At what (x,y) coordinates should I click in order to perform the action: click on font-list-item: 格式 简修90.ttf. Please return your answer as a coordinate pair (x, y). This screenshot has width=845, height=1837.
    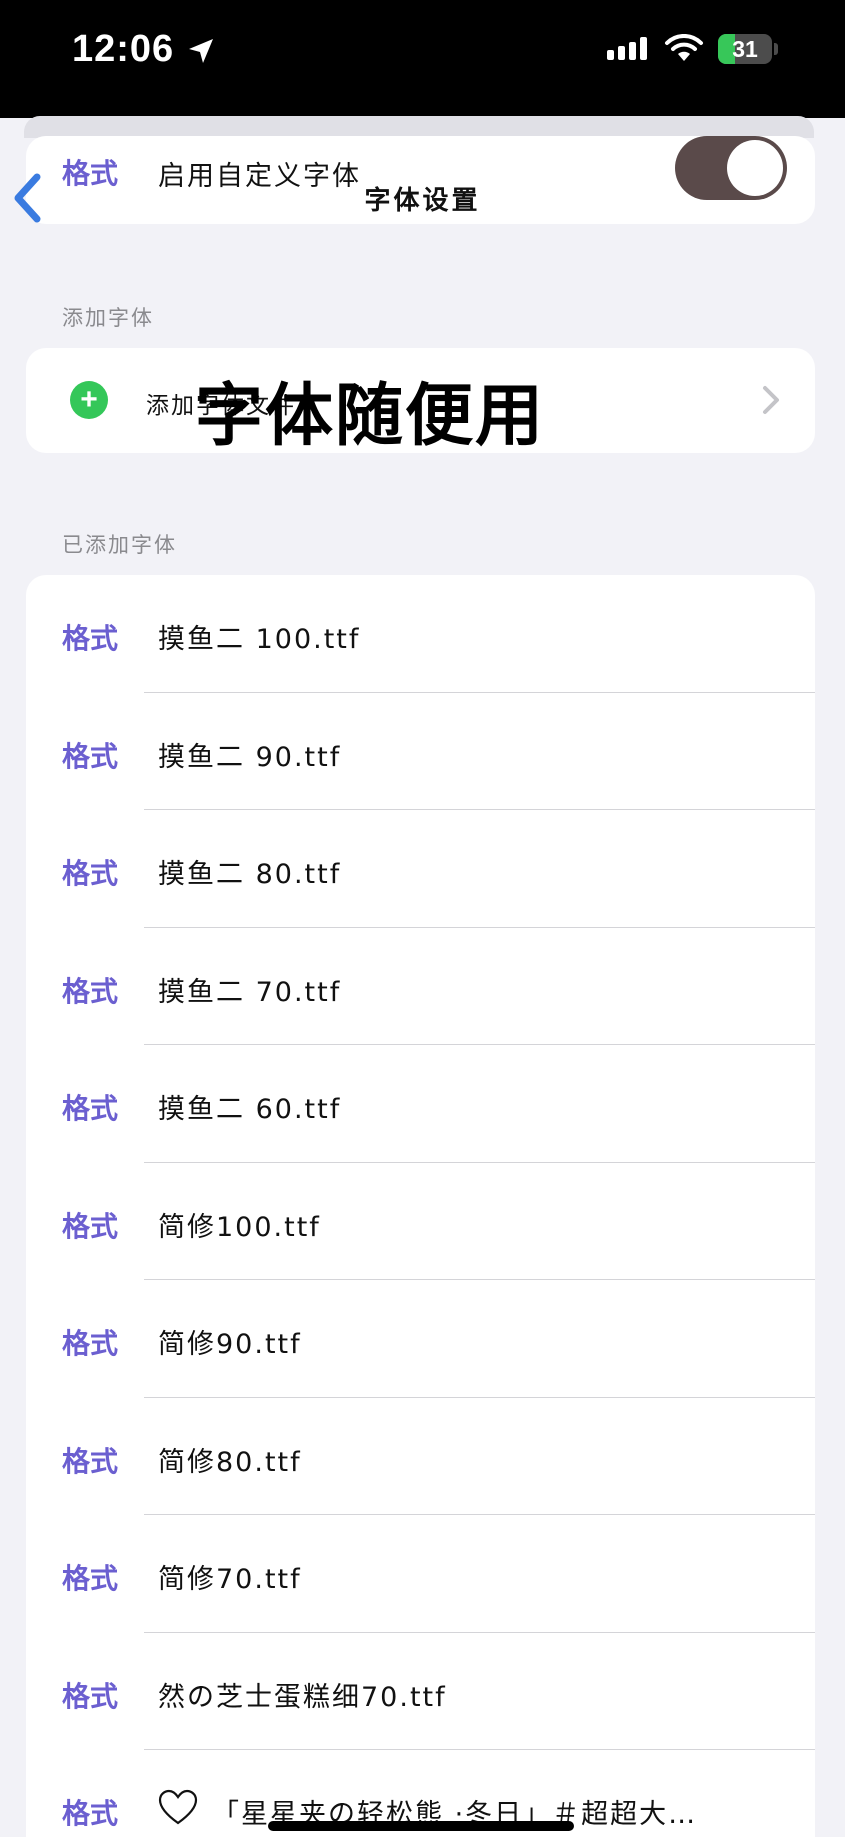
    Looking at the image, I should click on (420, 1339).